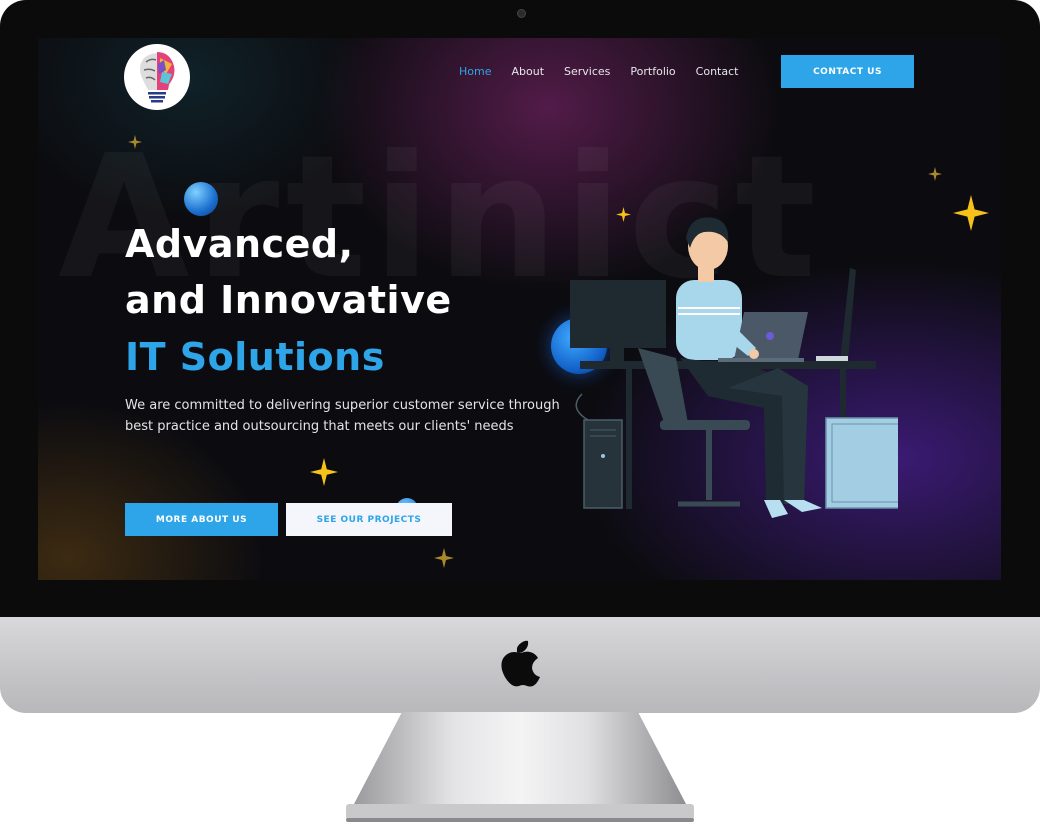 The width and height of the screenshot is (1040, 824). What do you see at coordinates (847, 71) in the screenshot?
I see `contact-us-button: CONTACT US` at bounding box center [847, 71].